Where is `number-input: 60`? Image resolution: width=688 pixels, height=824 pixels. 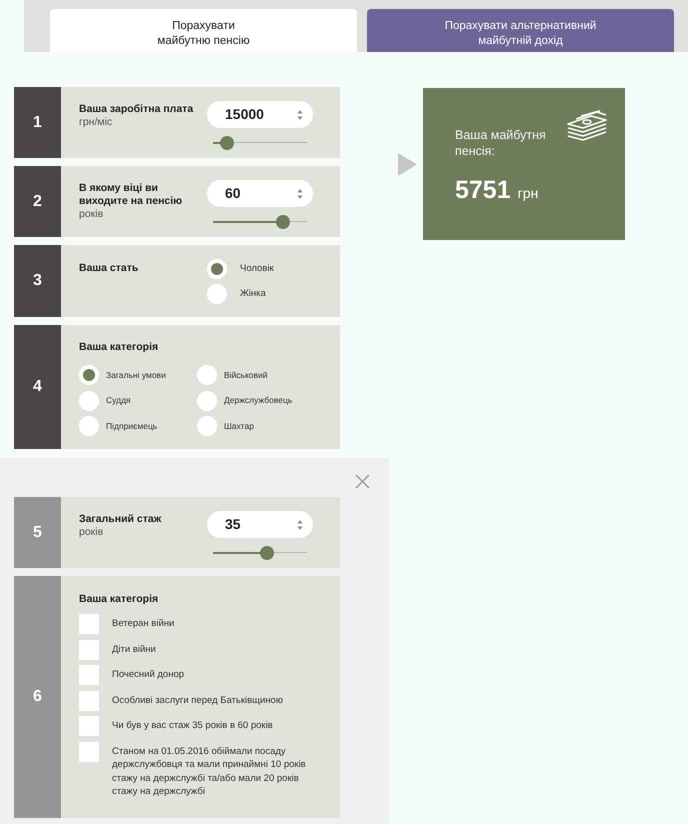
number-input: 60 is located at coordinates (260, 193).